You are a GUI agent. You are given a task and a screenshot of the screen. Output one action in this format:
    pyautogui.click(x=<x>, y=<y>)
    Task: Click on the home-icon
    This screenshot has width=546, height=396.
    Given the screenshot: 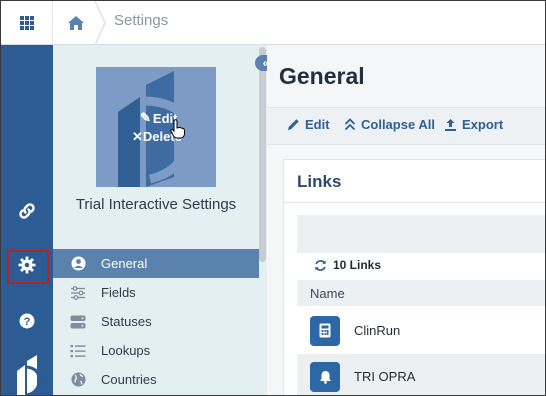 What is the action you would take?
    pyautogui.click(x=76, y=23)
    